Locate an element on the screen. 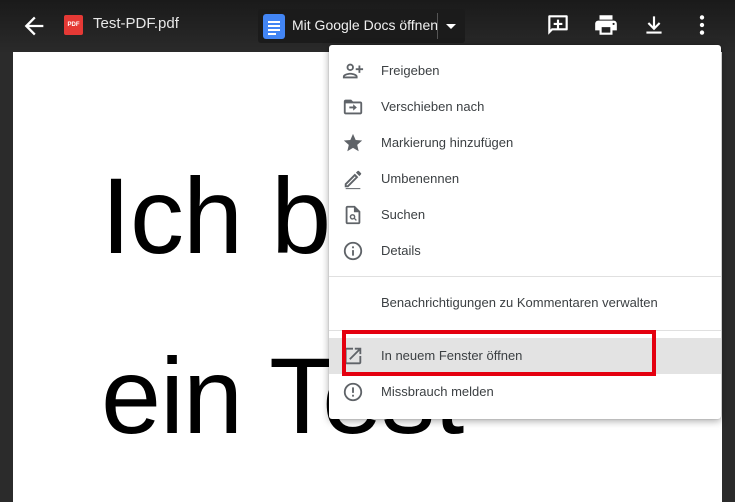 Image resolution: width=735 pixels, height=502 pixels. print-icon is located at coordinates (606, 25).